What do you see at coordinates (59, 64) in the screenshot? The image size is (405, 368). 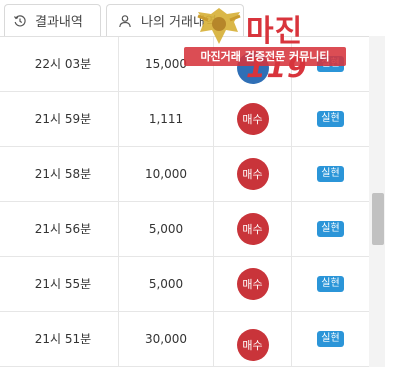 I see `trade-time: 22시 03분` at bounding box center [59, 64].